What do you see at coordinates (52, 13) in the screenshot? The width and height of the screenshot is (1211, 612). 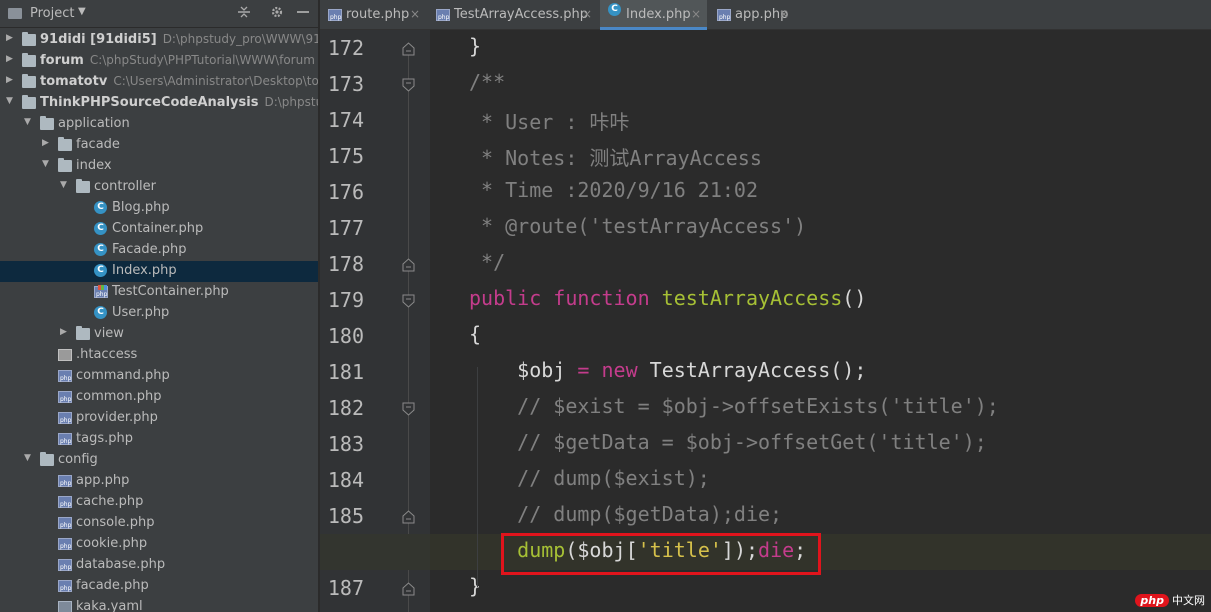 I see `project-panel-title: Project` at bounding box center [52, 13].